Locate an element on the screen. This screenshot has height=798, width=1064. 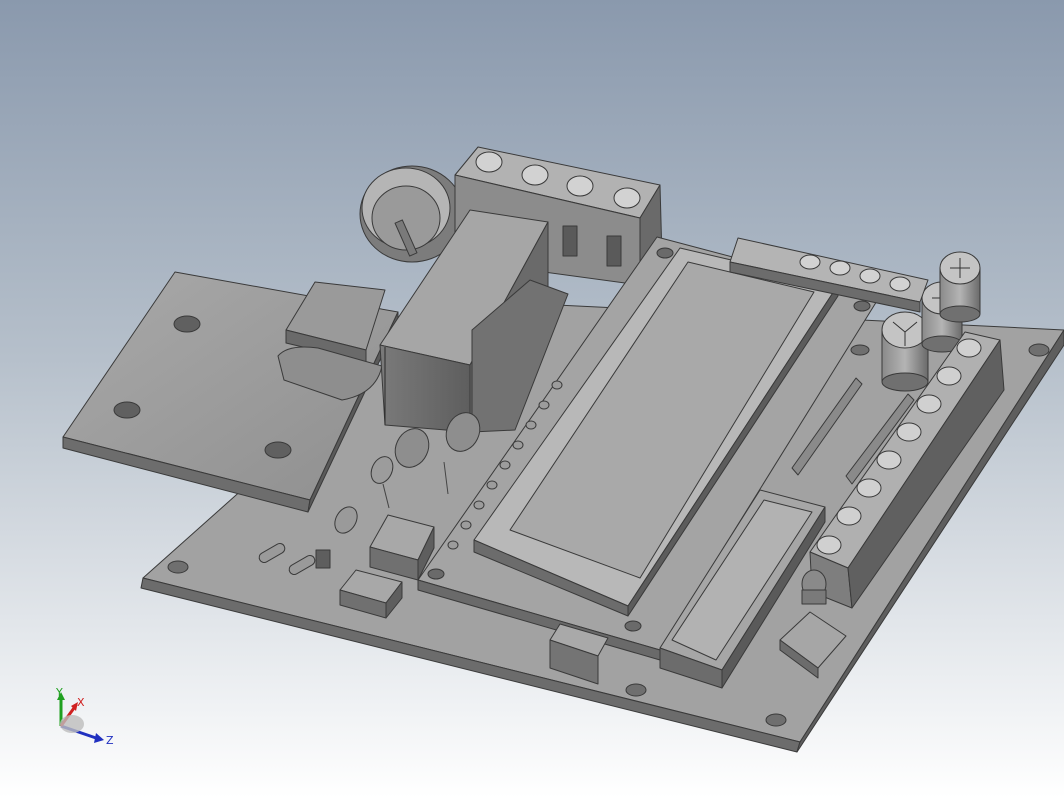
axis-z-arrowhead is located at coordinates (99, 738).